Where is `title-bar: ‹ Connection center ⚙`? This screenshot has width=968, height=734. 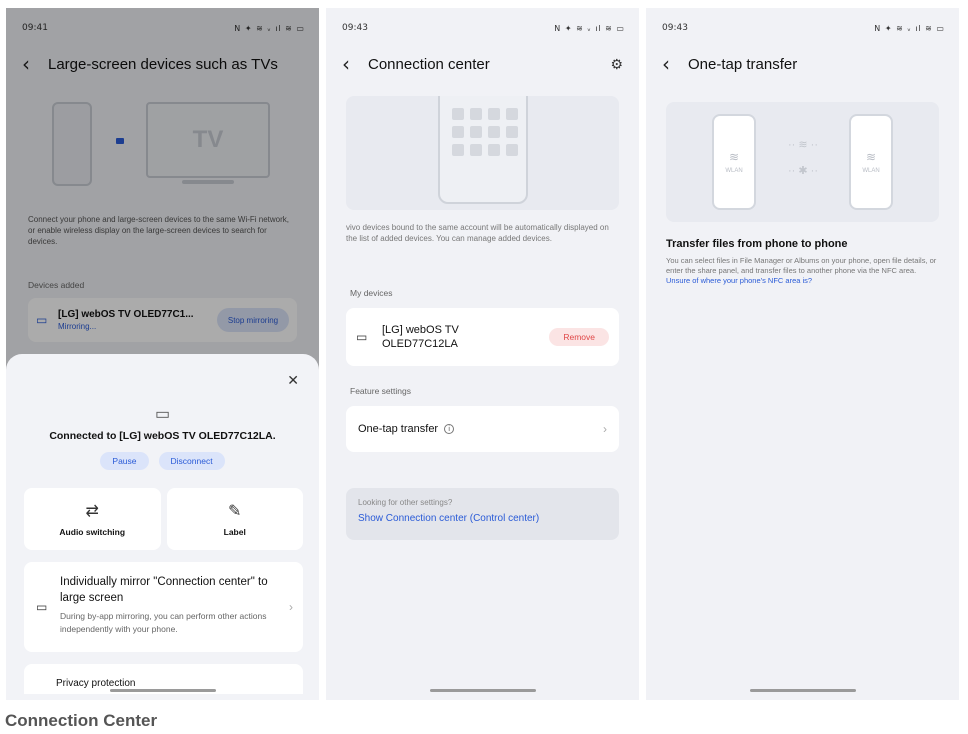
title-bar: ‹ Connection center ⚙ is located at coordinates (482, 64).